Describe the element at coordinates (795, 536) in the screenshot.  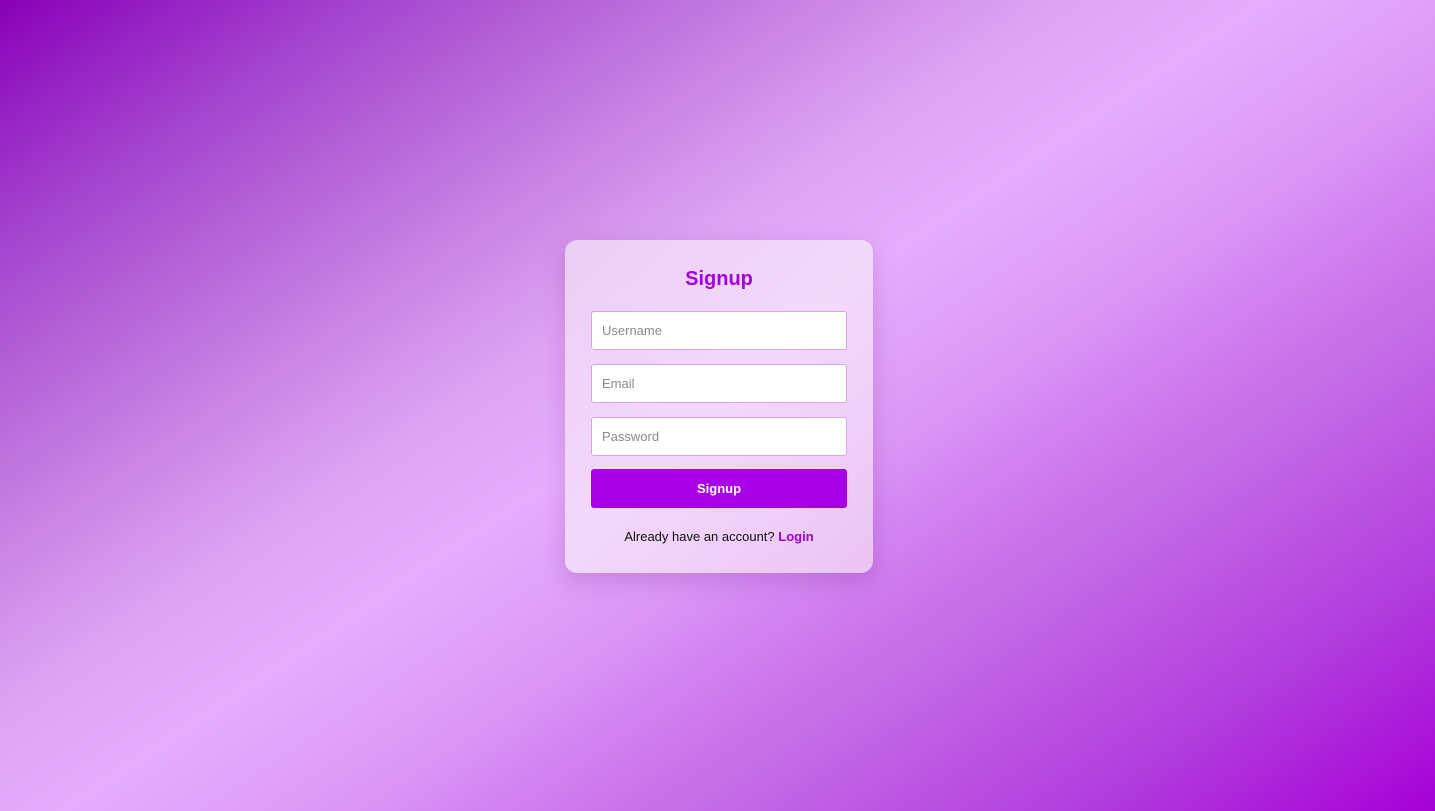
I see `login-link: Login` at that location.